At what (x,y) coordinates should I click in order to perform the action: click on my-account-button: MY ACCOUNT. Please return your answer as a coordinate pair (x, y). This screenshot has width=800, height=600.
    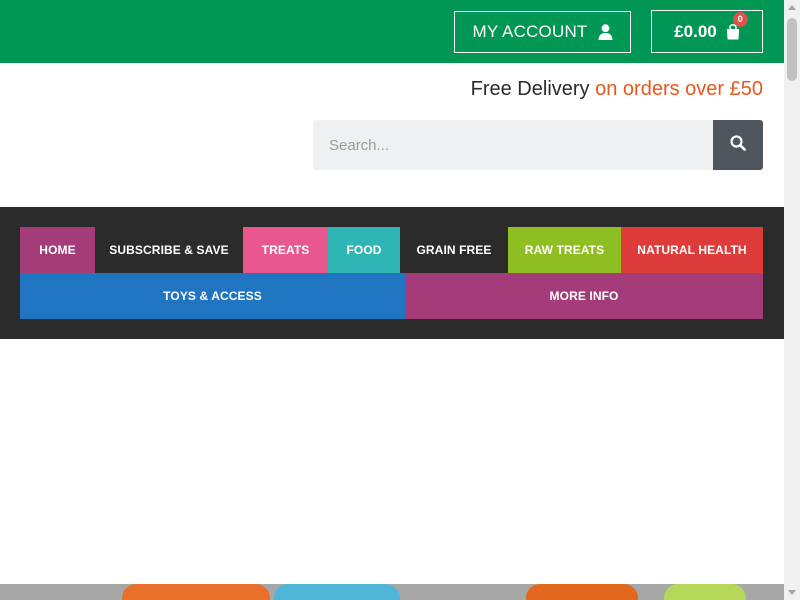
    Looking at the image, I should click on (542, 32).